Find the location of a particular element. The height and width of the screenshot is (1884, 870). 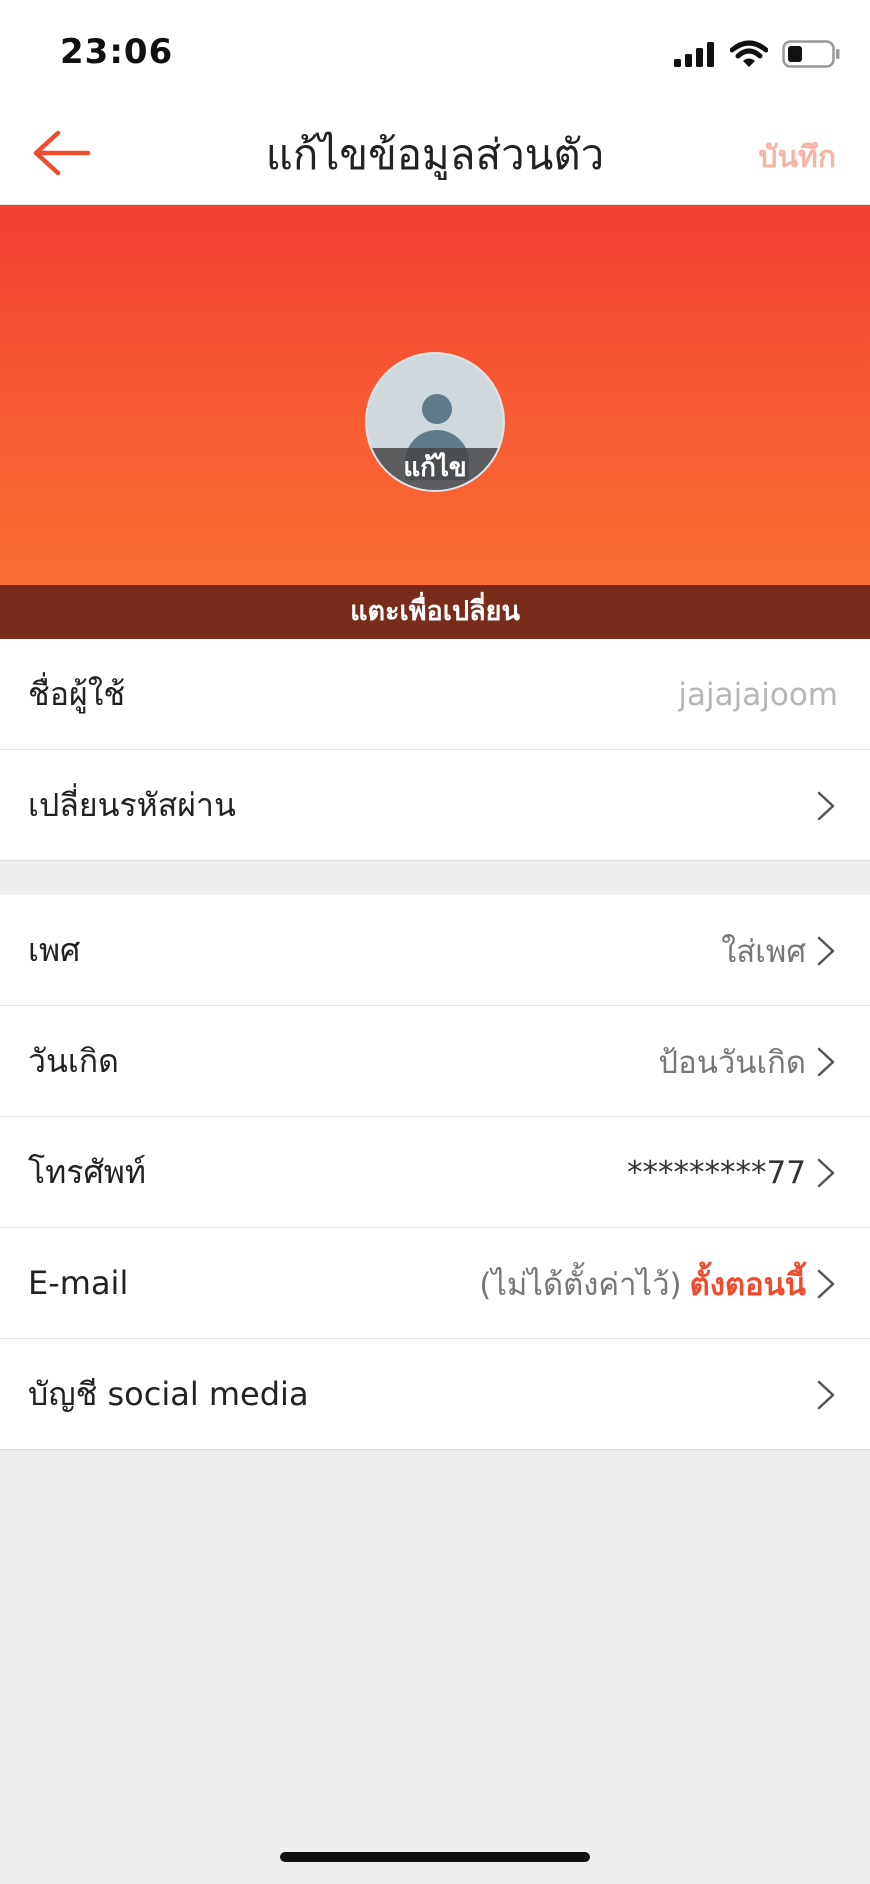

email-row: E-mail (ไม่ได้ตั้งค่าไว้) ตั้งตอนนี้ is located at coordinates (435, 1283).